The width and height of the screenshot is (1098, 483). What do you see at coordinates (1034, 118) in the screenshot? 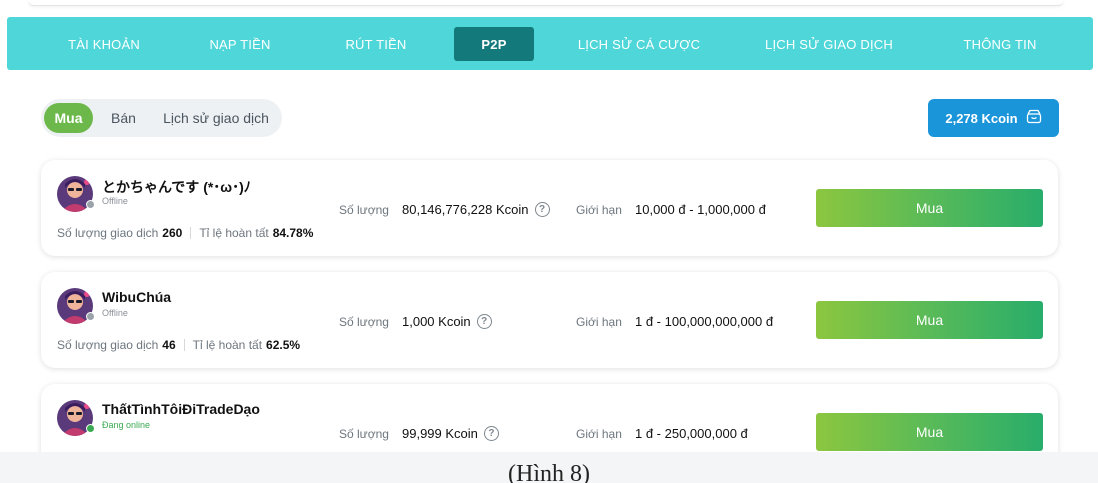
I see `wallet-icon` at bounding box center [1034, 118].